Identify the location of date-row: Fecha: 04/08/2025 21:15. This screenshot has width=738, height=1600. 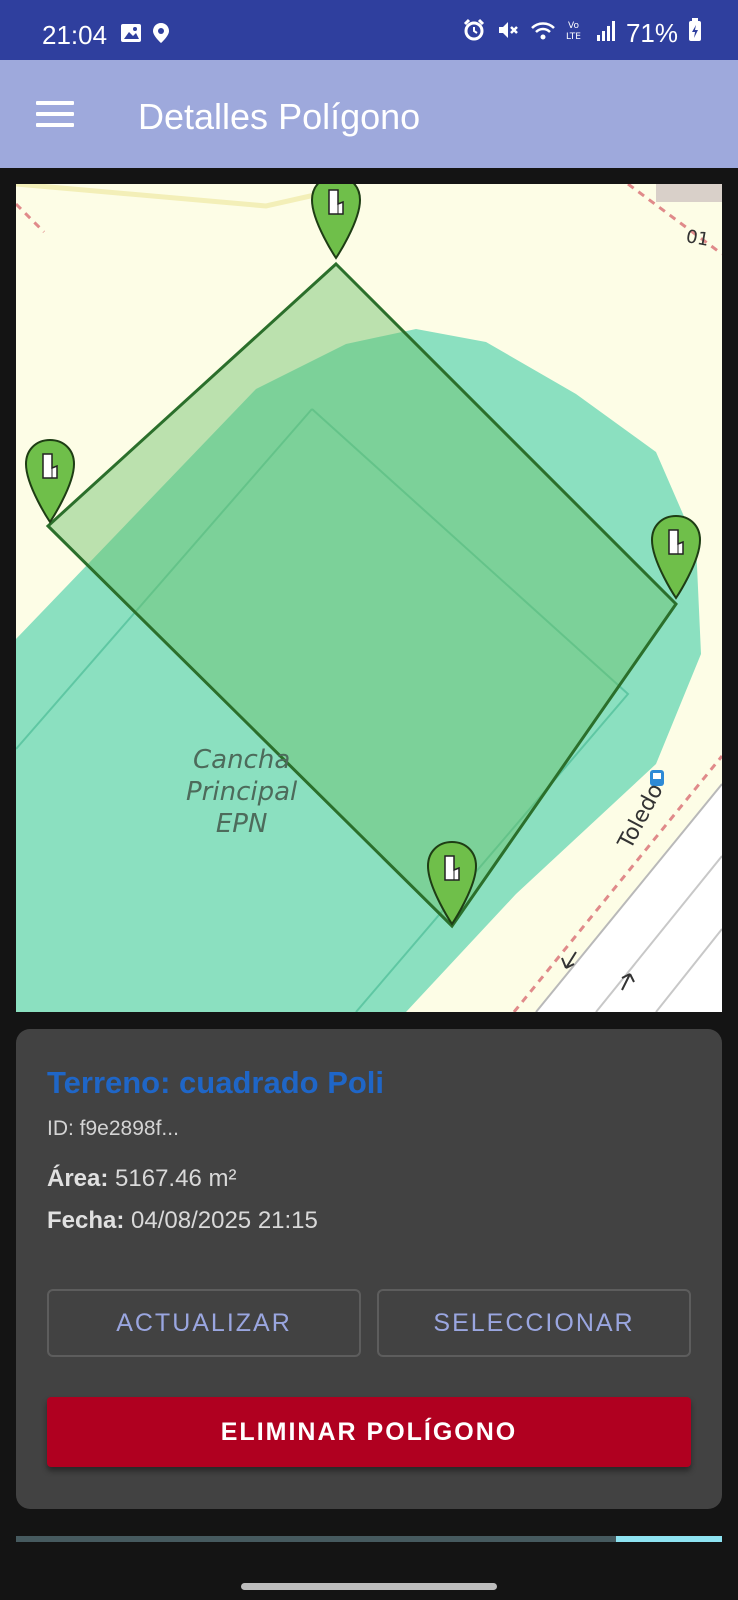
(182, 1221).